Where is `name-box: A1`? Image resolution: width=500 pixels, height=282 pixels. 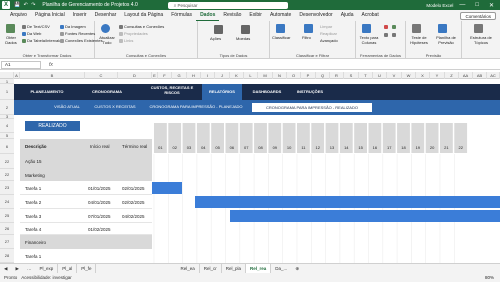 name-box: A1 is located at coordinates (21, 64).